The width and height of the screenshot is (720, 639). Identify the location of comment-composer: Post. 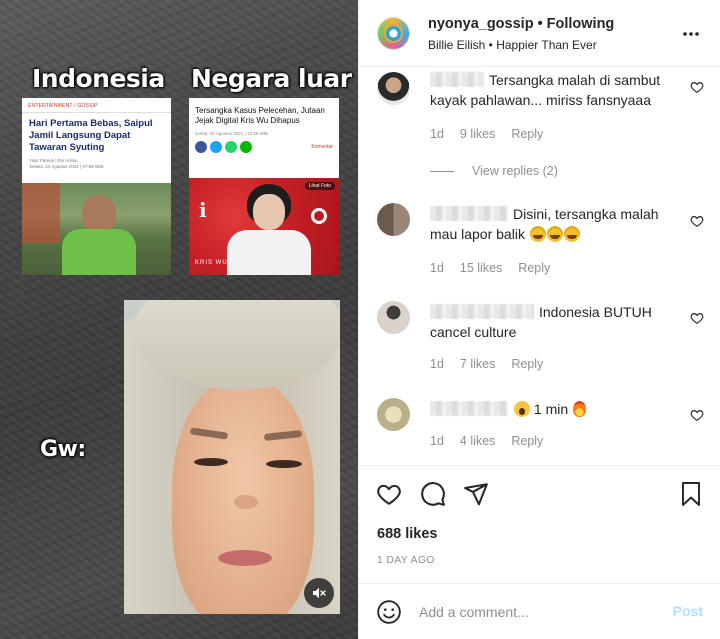
(539, 611).